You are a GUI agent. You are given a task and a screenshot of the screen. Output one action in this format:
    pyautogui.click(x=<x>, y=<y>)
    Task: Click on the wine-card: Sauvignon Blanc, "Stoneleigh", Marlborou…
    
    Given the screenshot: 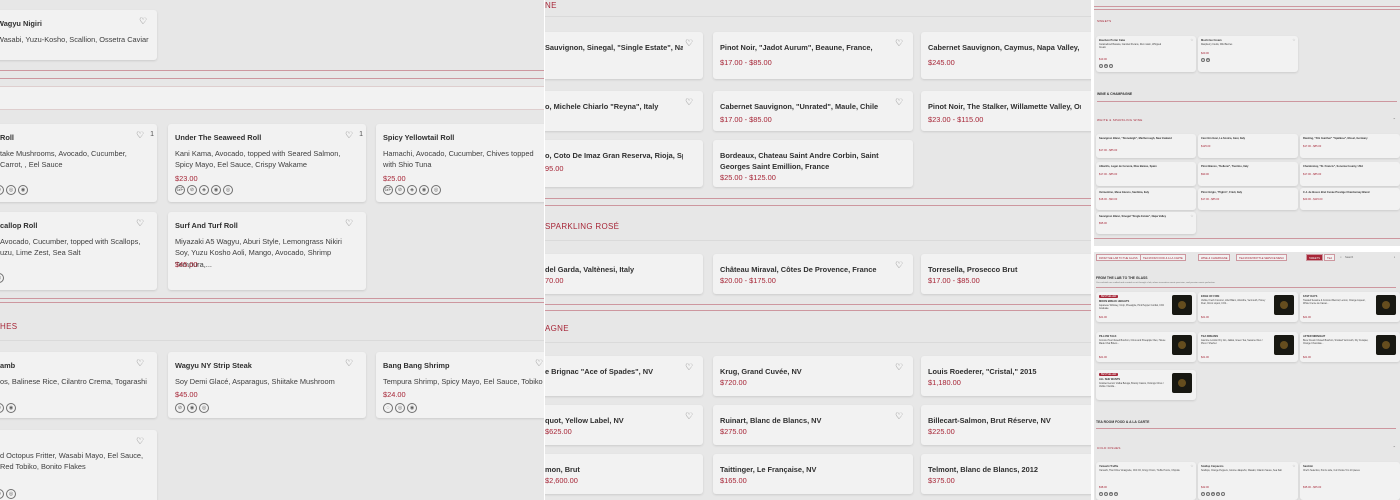 What is the action you would take?
    pyautogui.click(x=1146, y=146)
    